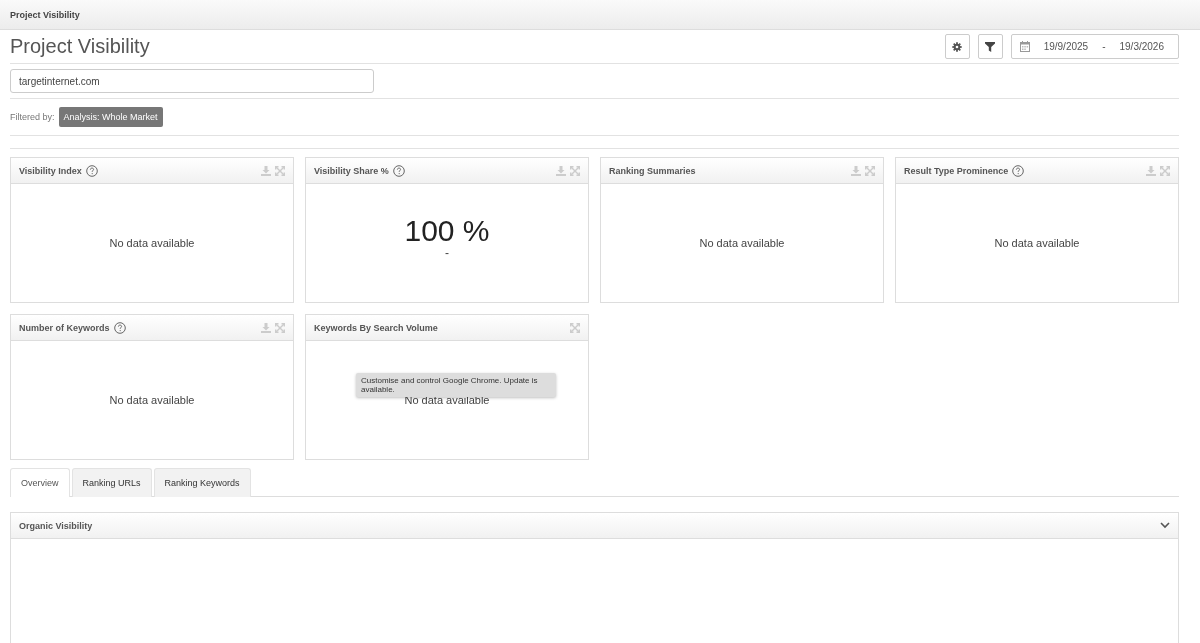 Image resolution: width=1200 pixels, height=643 pixels. Describe the element at coordinates (40, 482) in the screenshot. I see `tab: Overview` at that location.